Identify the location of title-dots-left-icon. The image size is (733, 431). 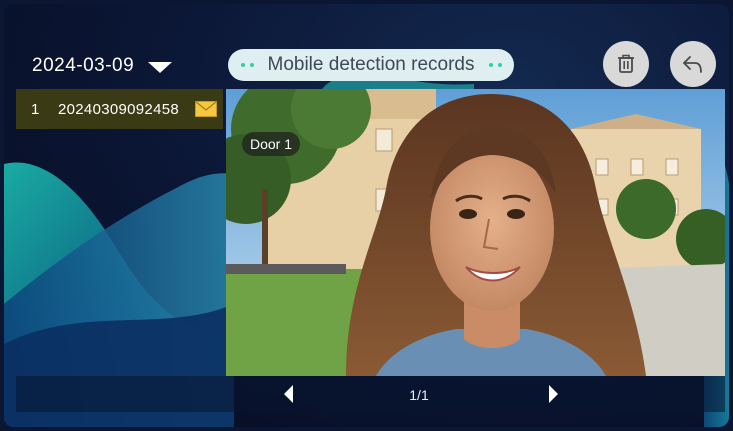
(247, 65).